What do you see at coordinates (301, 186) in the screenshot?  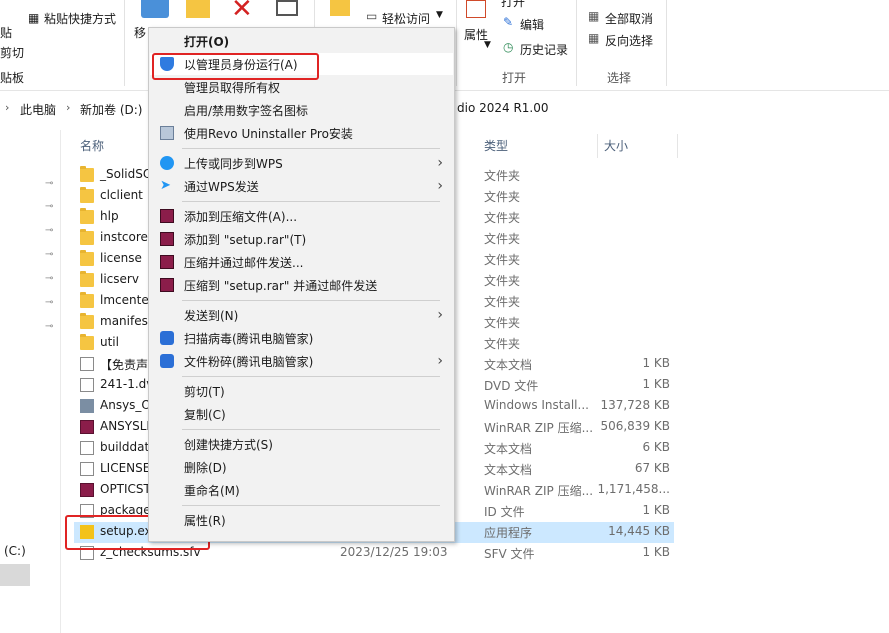 I see `menu-item-wps-send: ➤ 通过WPS发送 ›` at bounding box center [301, 186].